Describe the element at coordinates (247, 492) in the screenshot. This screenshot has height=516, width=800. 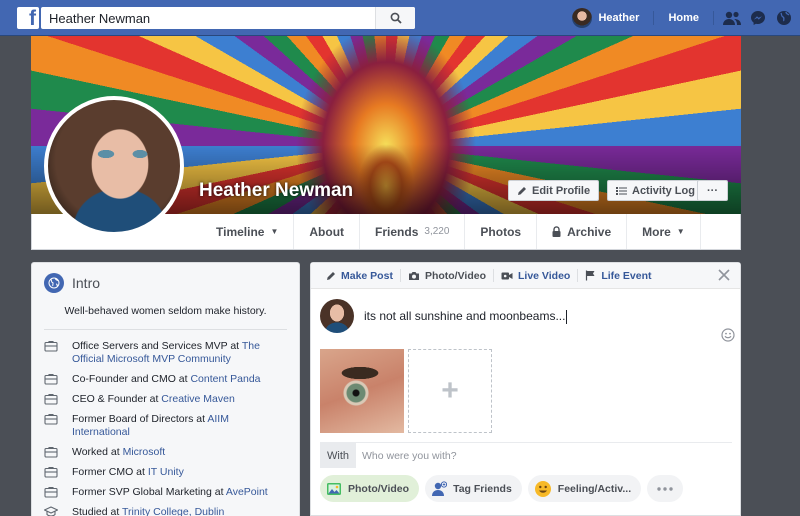
I see `intro-item-link: AvePoint` at that location.